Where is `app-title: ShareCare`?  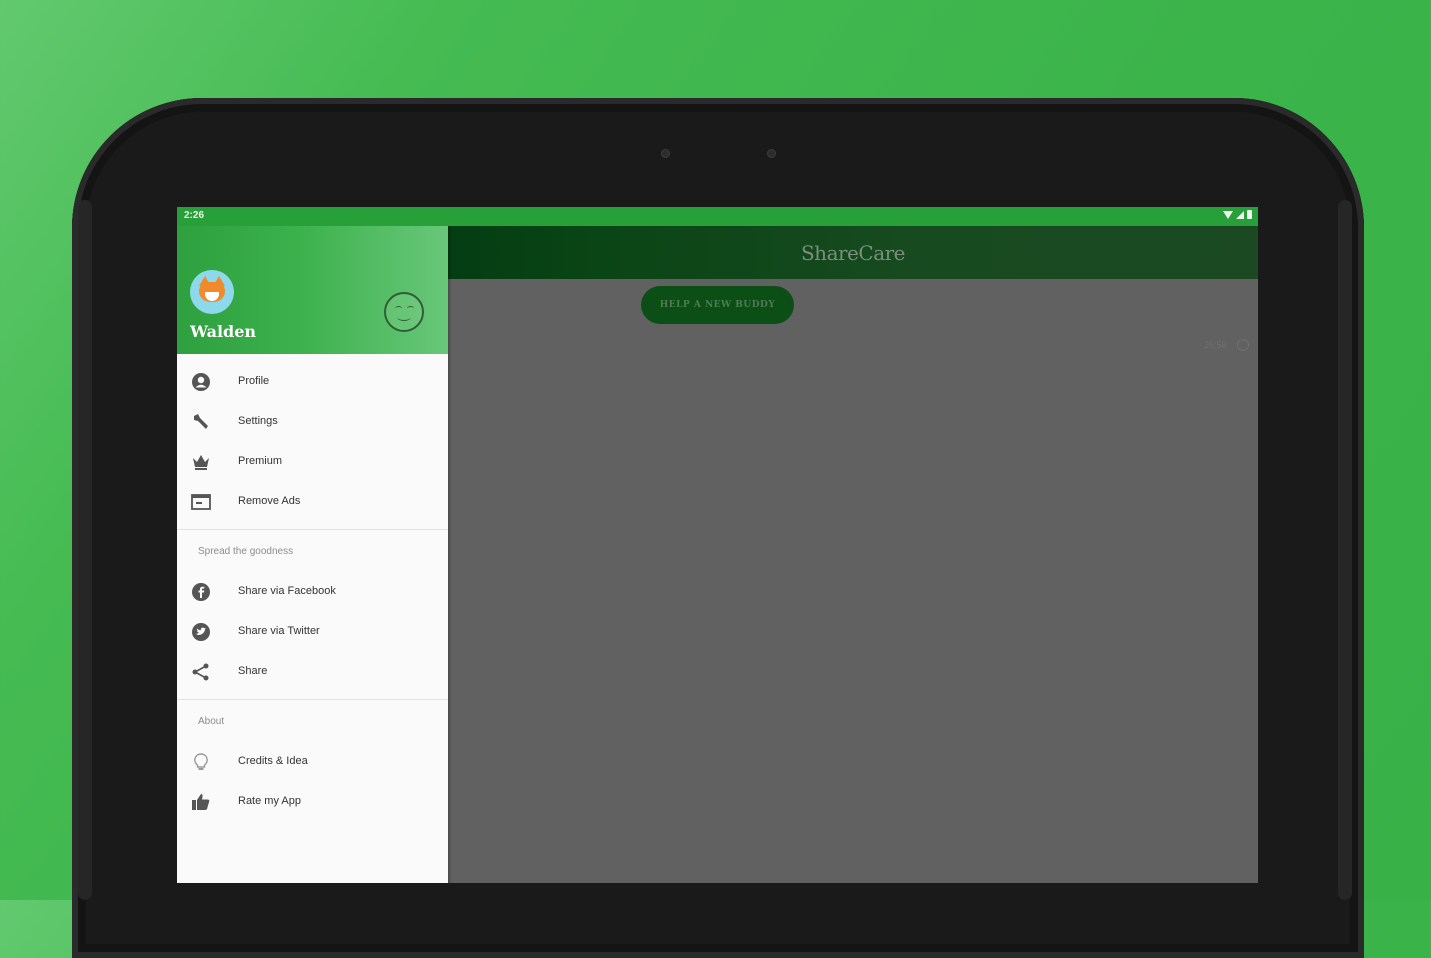 app-title: ShareCare is located at coordinates (853, 253).